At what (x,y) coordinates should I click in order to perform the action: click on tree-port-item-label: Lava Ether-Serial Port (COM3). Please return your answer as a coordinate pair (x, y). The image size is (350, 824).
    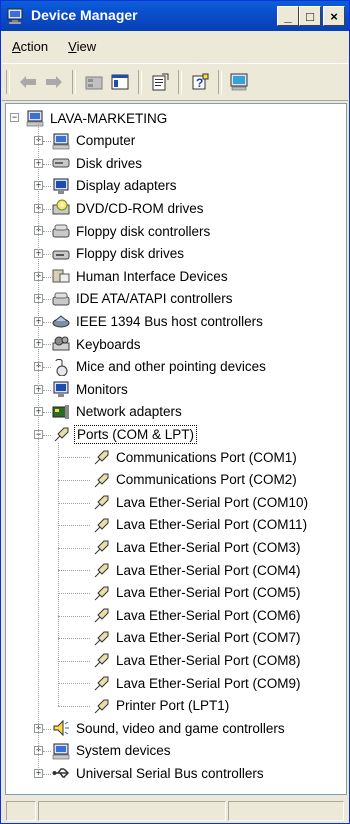
    Looking at the image, I should click on (208, 547).